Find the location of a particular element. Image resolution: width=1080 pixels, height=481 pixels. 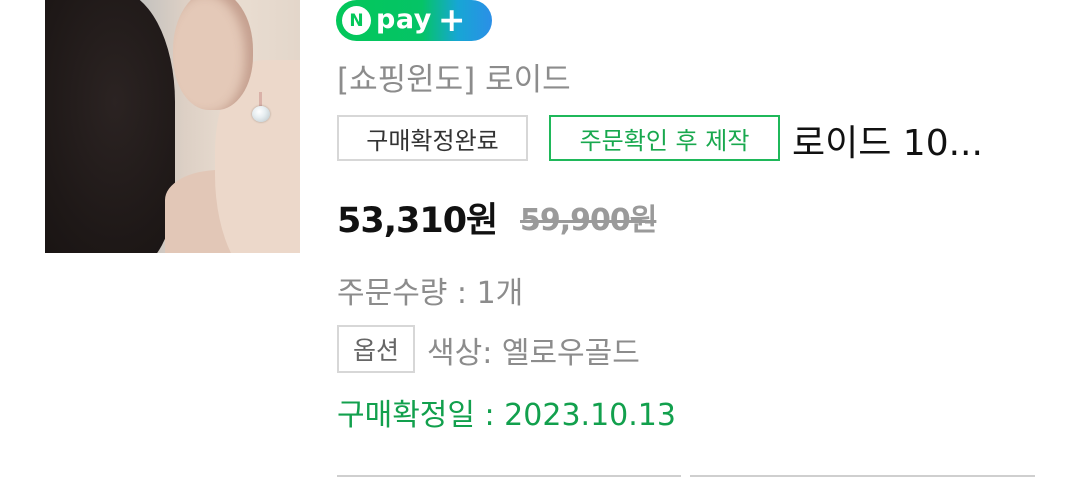

made-to-order-badge: 주문확인 후 제작 is located at coordinates (664, 138).